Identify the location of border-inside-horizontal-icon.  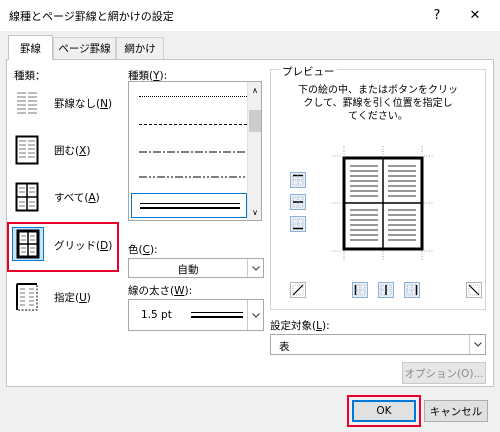
(298, 202).